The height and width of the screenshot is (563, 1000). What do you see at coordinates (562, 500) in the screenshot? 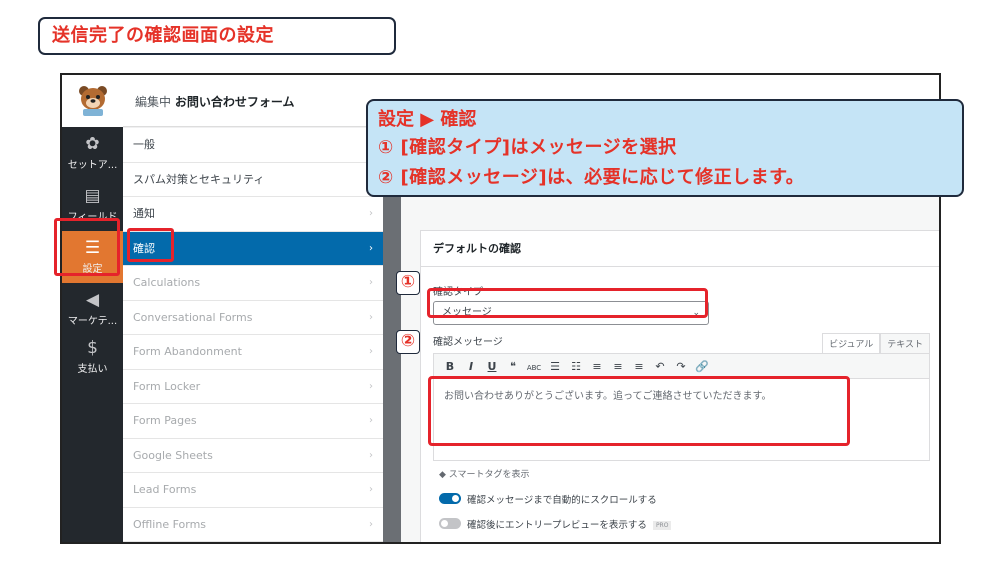
I see `scroll-toggle-label: 確認メッセージまで自動的にスクロールする` at bounding box center [562, 500].